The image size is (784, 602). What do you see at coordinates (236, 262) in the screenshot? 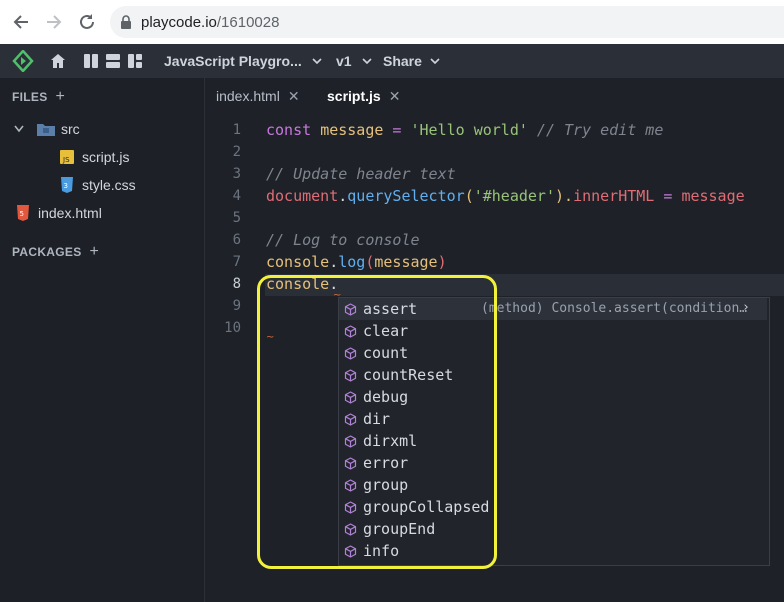
I see `line-number: 7` at bounding box center [236, 262].